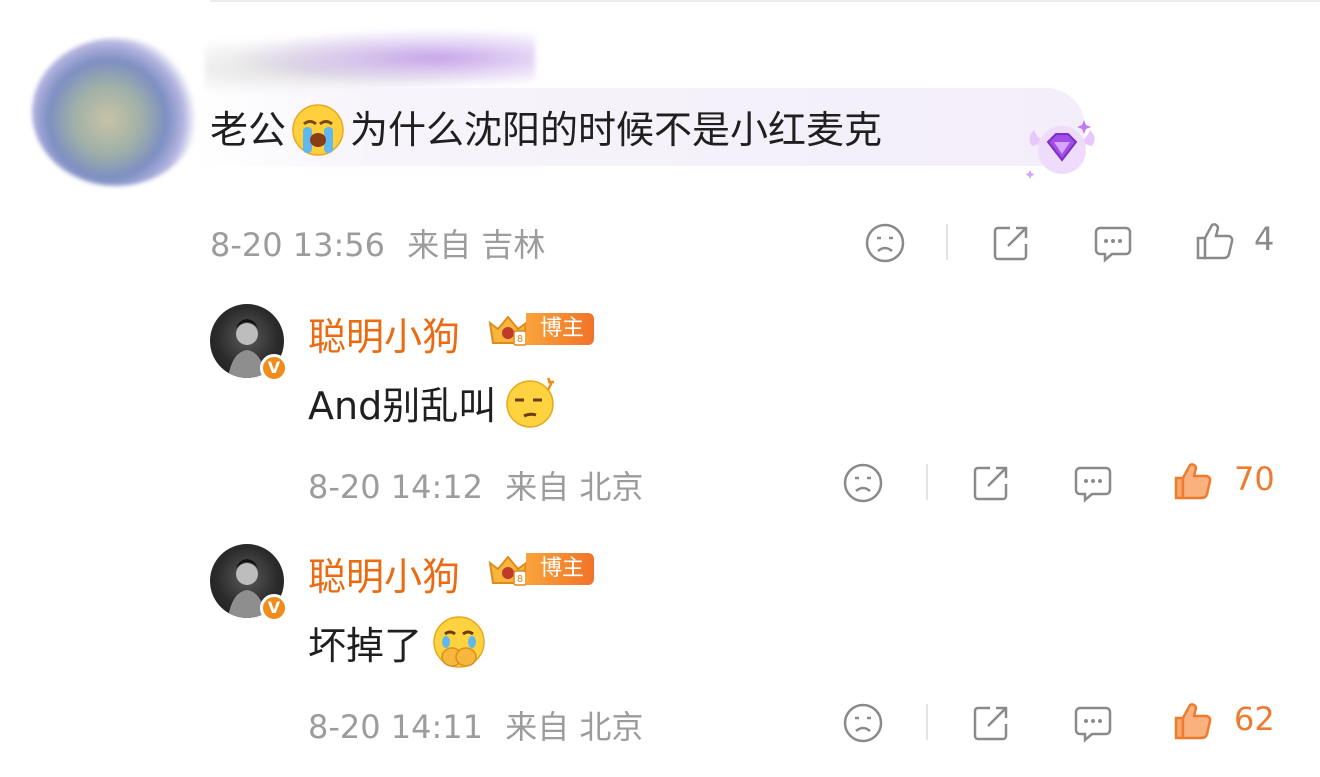 The height and width of the screenshot is (777, 1320). Describe the element at coordinates (765, 1) in the screenshot. I see `top-divider` at that location.